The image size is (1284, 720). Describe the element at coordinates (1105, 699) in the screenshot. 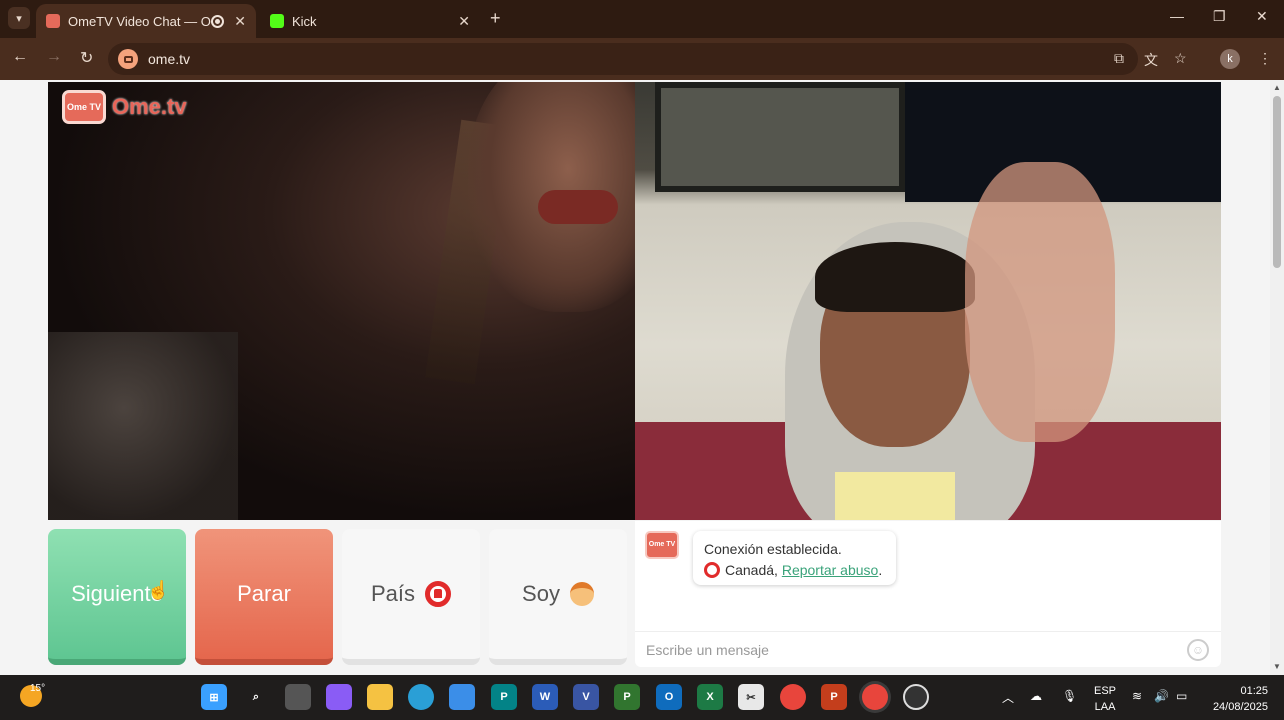

I see `language-indicator: ESP LAA` at that location.